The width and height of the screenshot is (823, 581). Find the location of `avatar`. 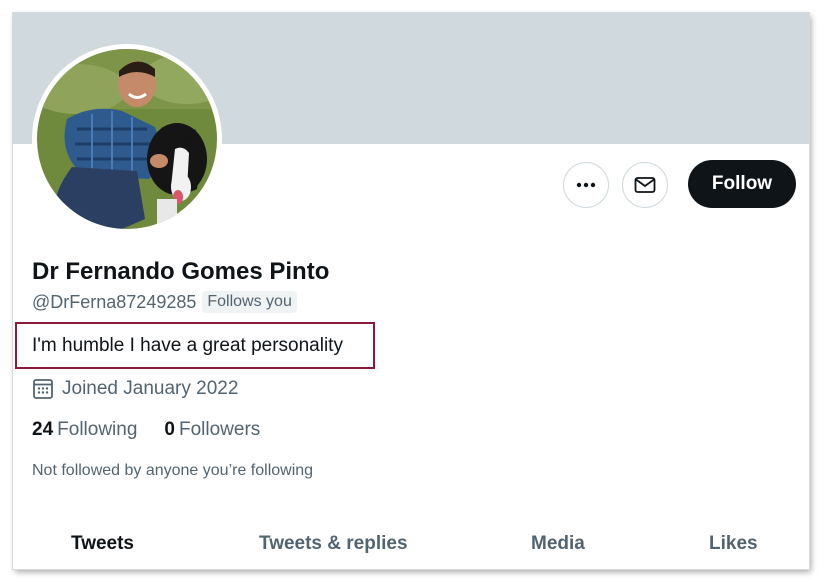

avatar is located at coordinates (127, 139).